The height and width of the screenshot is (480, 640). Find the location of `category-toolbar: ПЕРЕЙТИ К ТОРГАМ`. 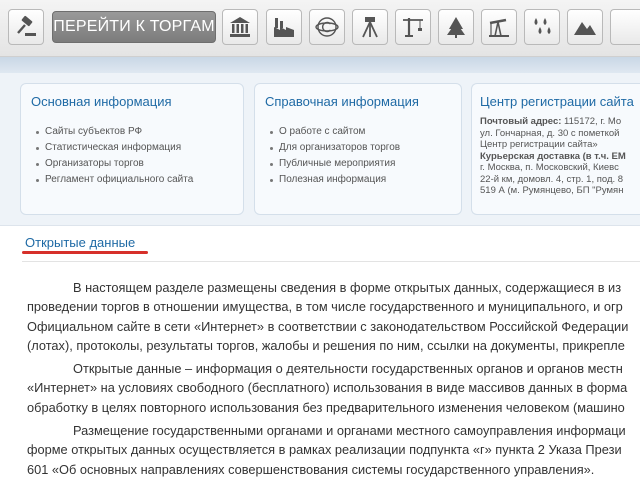

category-toolbar: ПЕРЕЙТИ К ТОРГАМ is located at coordinates (320, 28).